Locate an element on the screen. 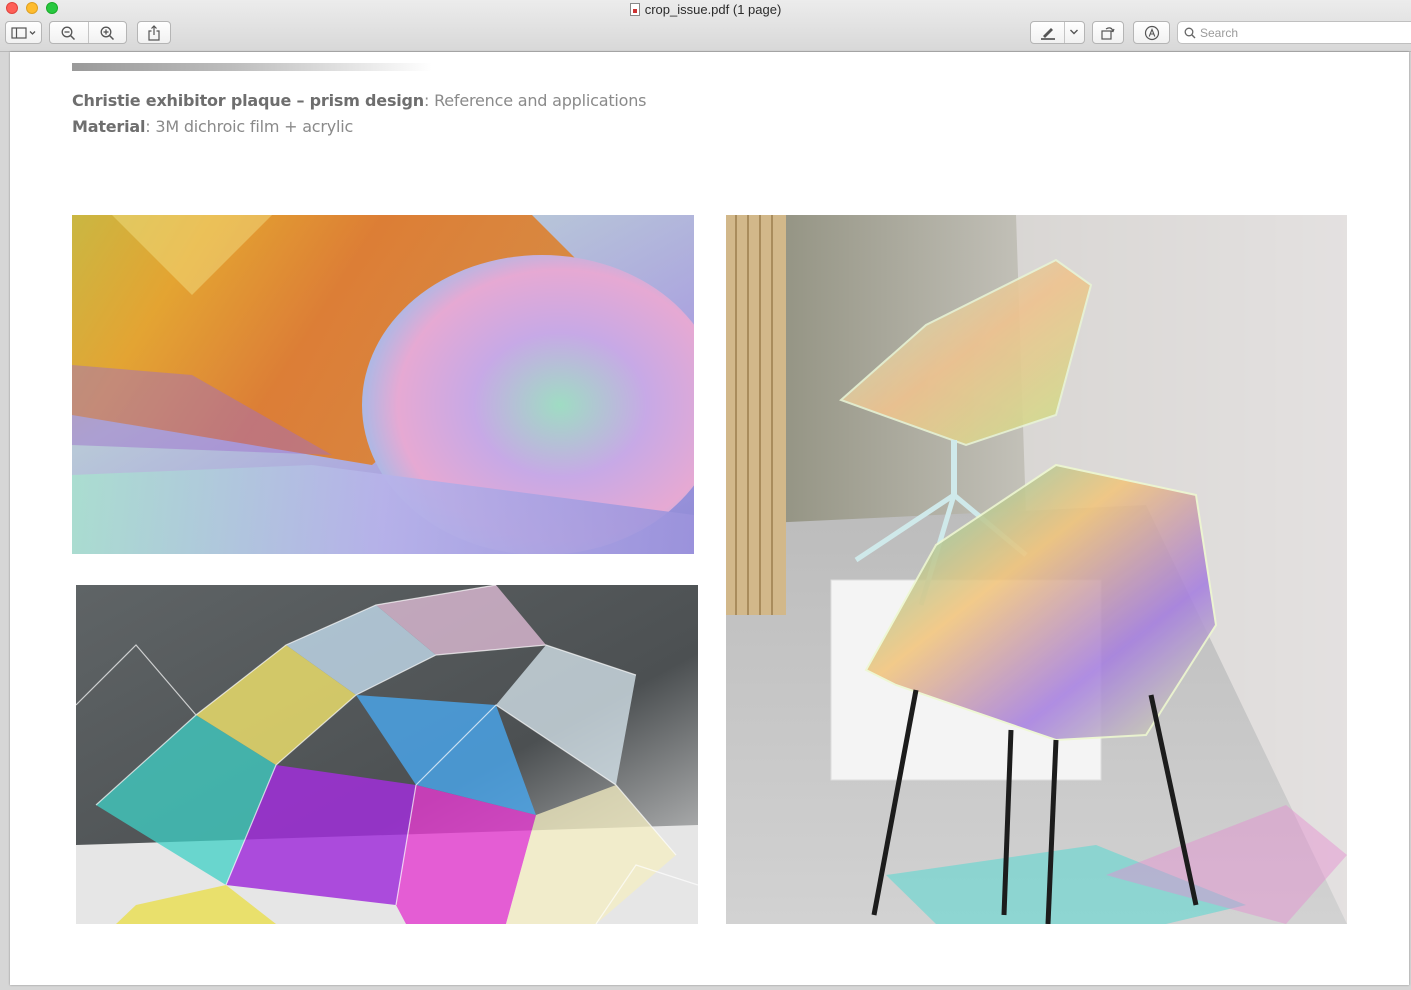 Image resolution: width=1411 pixels, height=990 pixels. caption-material-label: Material is located at coordinates (109, 126).